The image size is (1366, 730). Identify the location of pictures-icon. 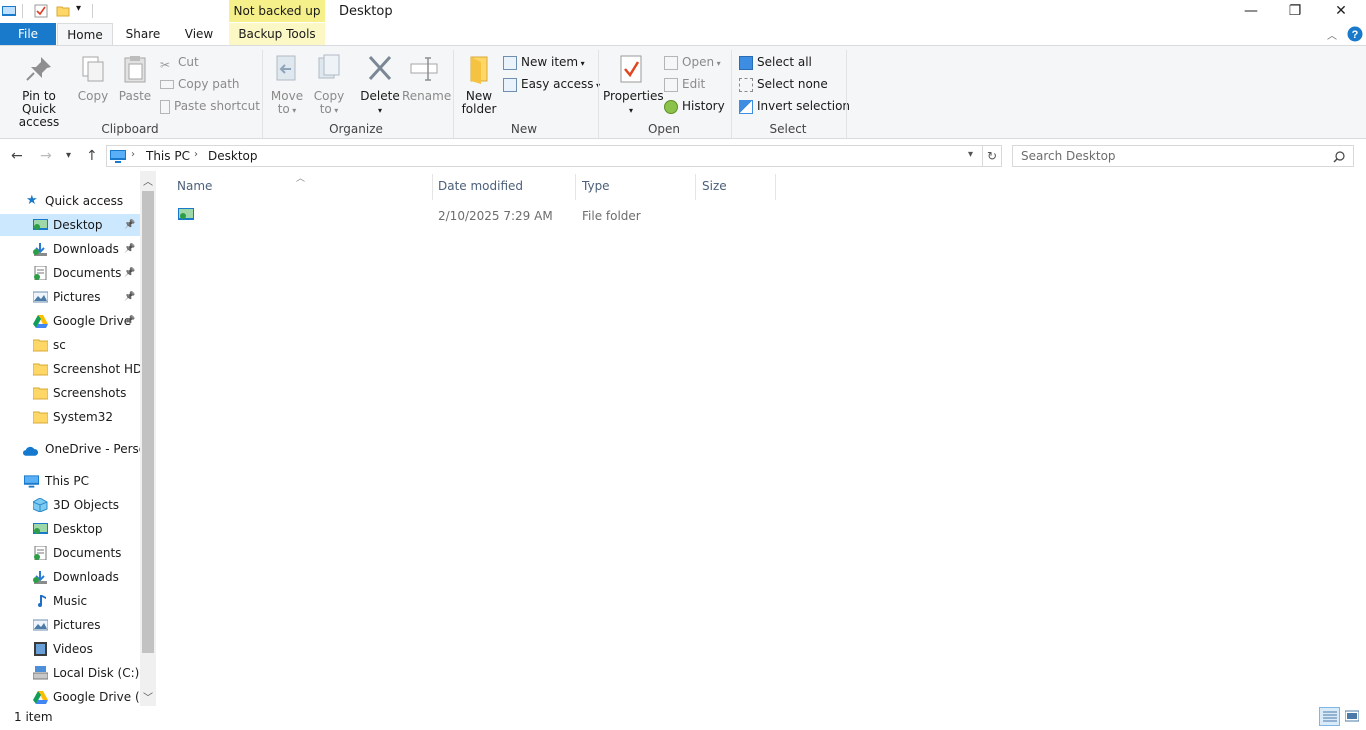
(40, 297).